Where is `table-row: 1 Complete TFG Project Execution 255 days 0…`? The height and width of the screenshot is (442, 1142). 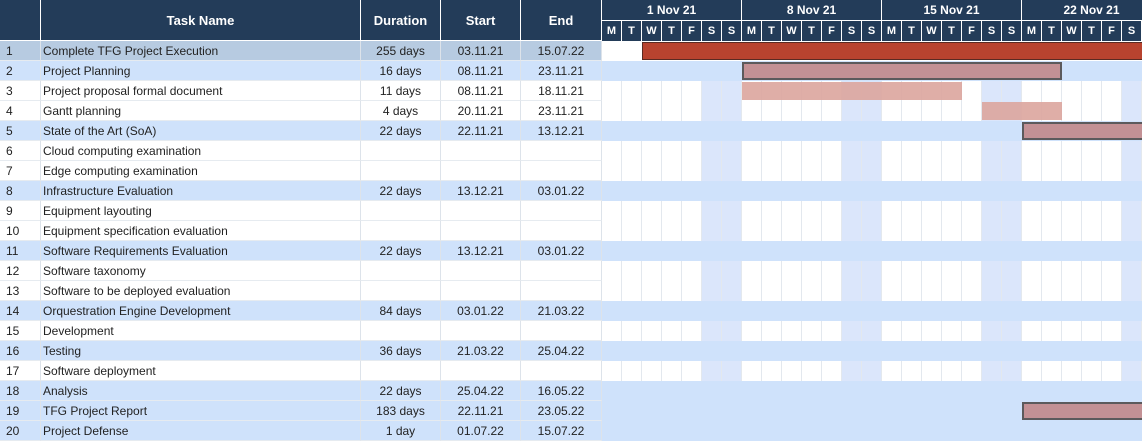
table-row: 1 Complete TFG Project Execution 255 days 0… is located at coordinates (301, 51).